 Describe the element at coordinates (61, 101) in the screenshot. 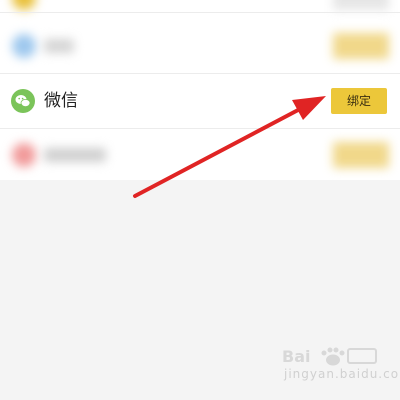

I see `wechat-label: 微信` at that location.